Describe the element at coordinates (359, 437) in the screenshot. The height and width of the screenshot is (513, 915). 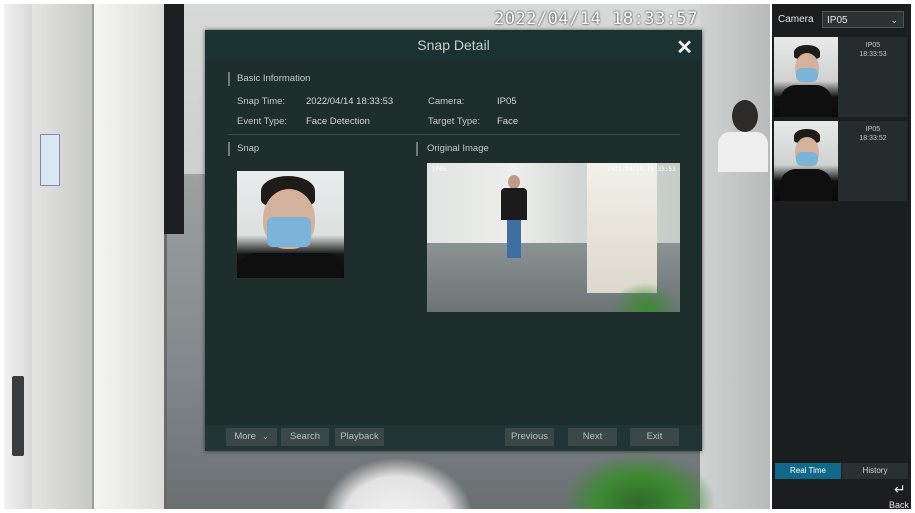
I see `playback-button: Playback` at that location.